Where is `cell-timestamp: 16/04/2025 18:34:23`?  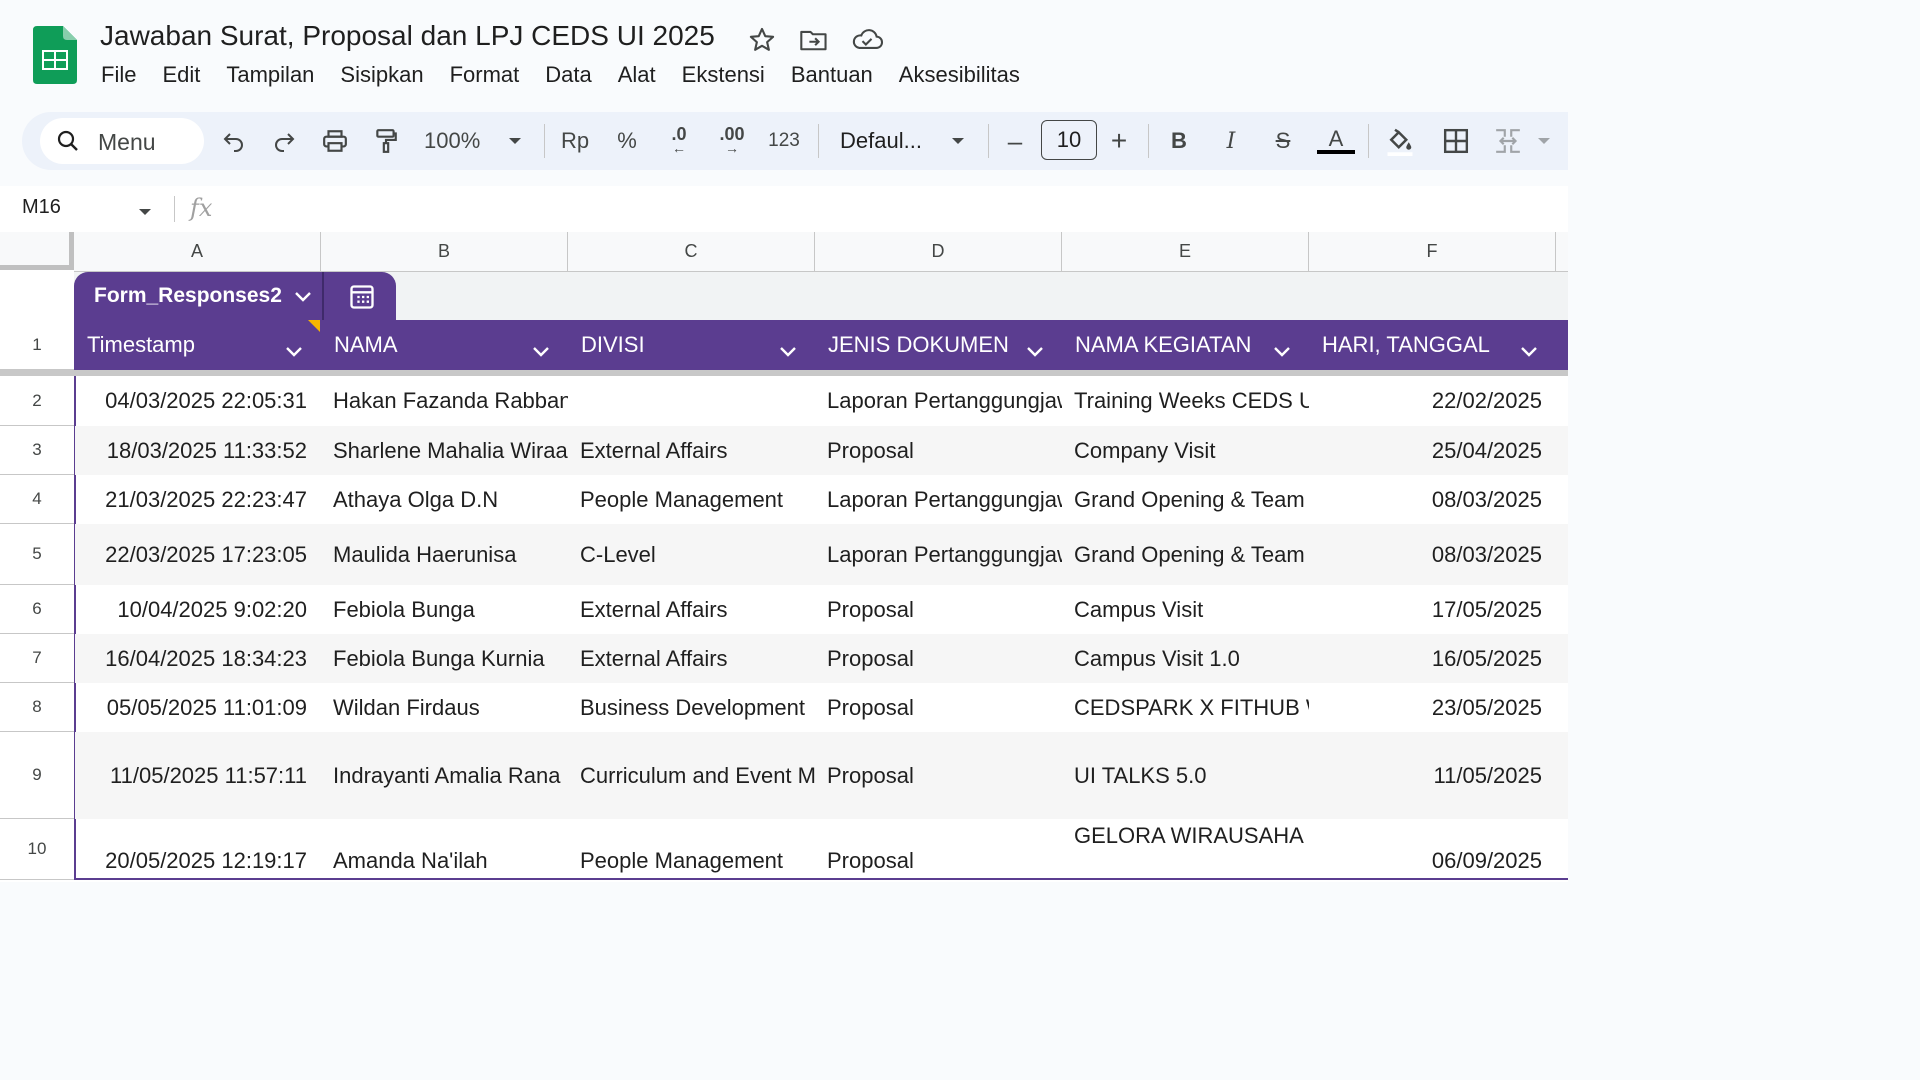
cell-timestamp: 16/04/2025 18:34:23 is located at coordinates (198, 658).